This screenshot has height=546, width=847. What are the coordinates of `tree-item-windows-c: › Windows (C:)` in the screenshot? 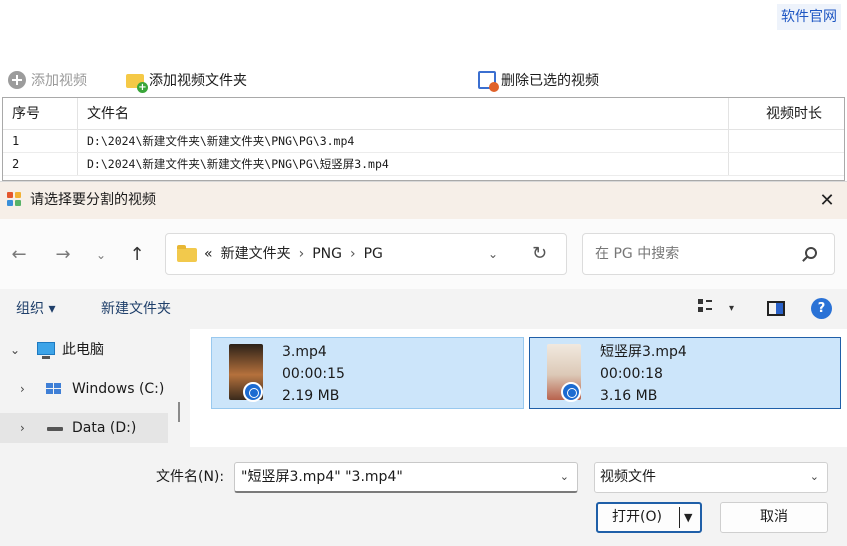 It's located at (84, 389).